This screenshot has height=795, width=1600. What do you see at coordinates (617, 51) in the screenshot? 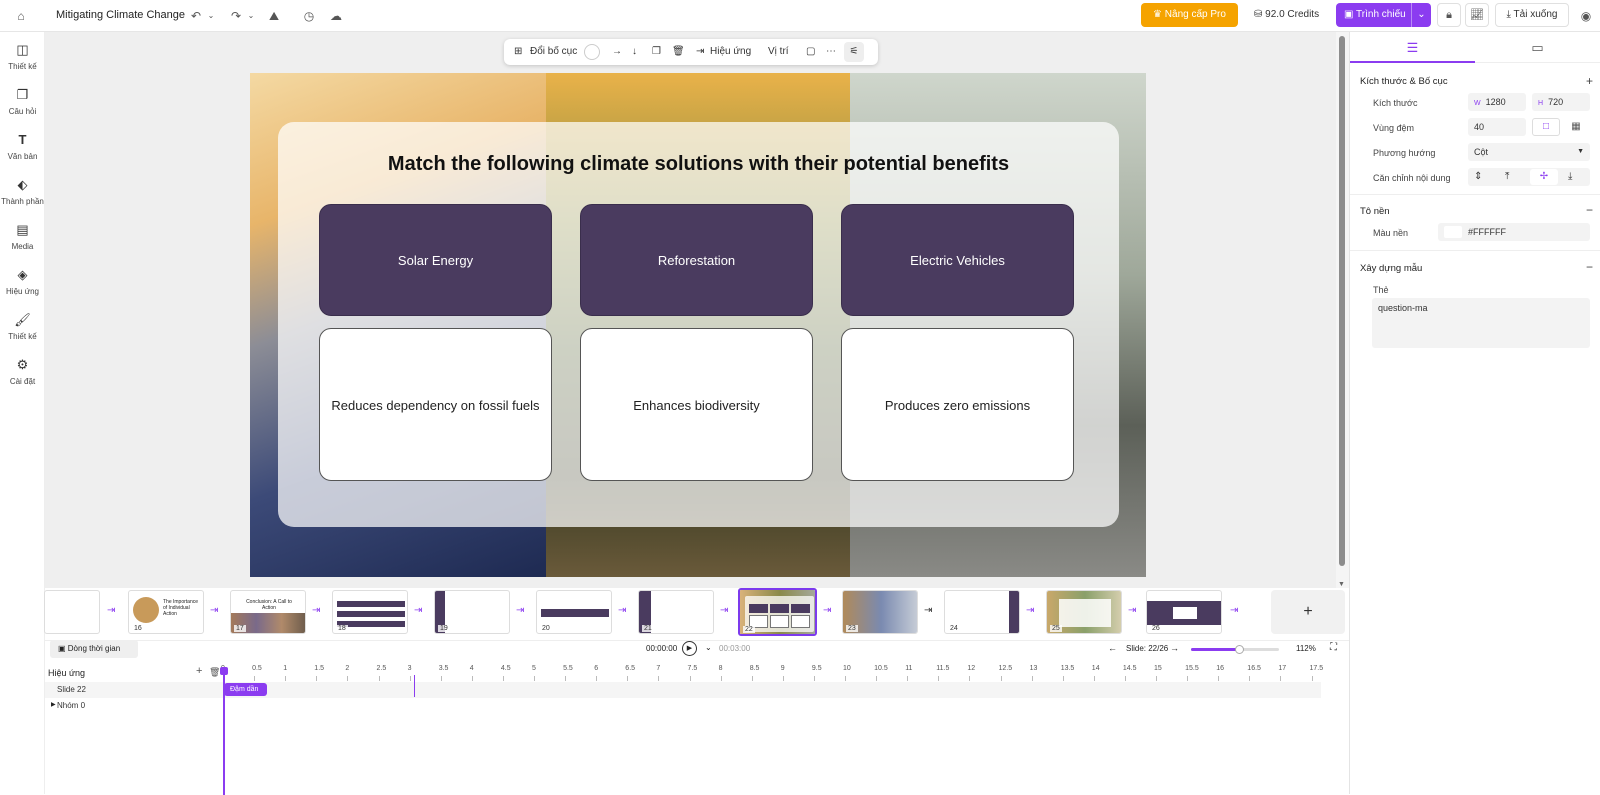
I see `arrow-right-icon: →` at bounding box center [617, 51].